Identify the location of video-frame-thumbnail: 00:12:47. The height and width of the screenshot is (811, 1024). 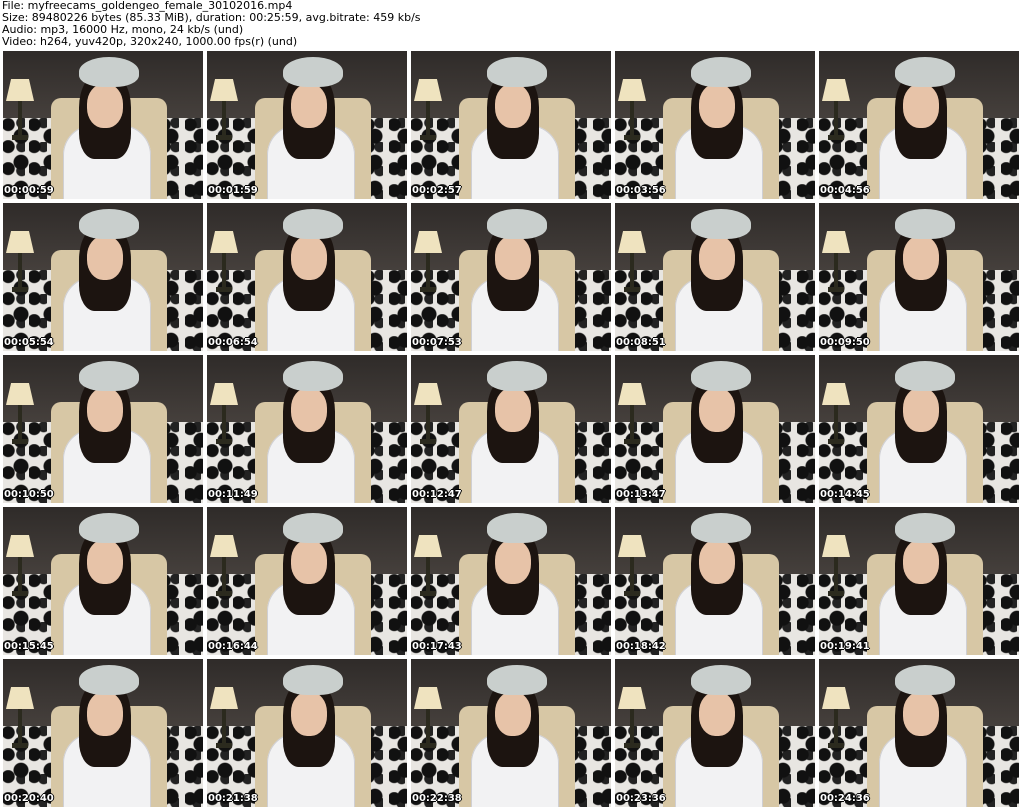
(511, 429).